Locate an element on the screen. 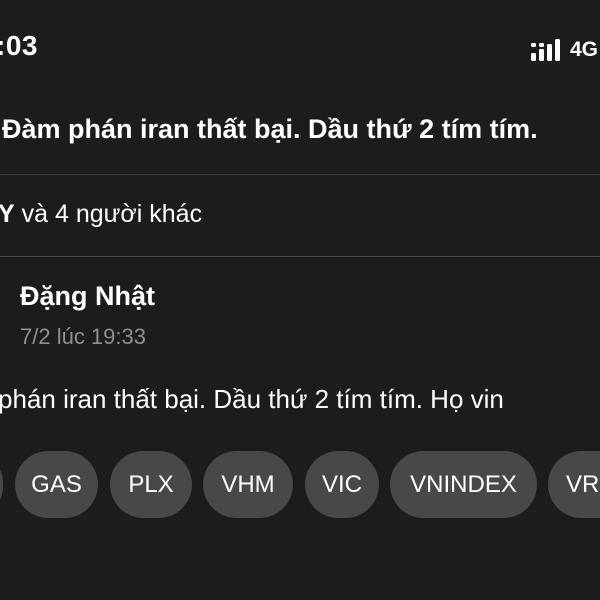 The image size is (600, 600). ticker-tag-plx: PLX is located at coordinates (151, 484).